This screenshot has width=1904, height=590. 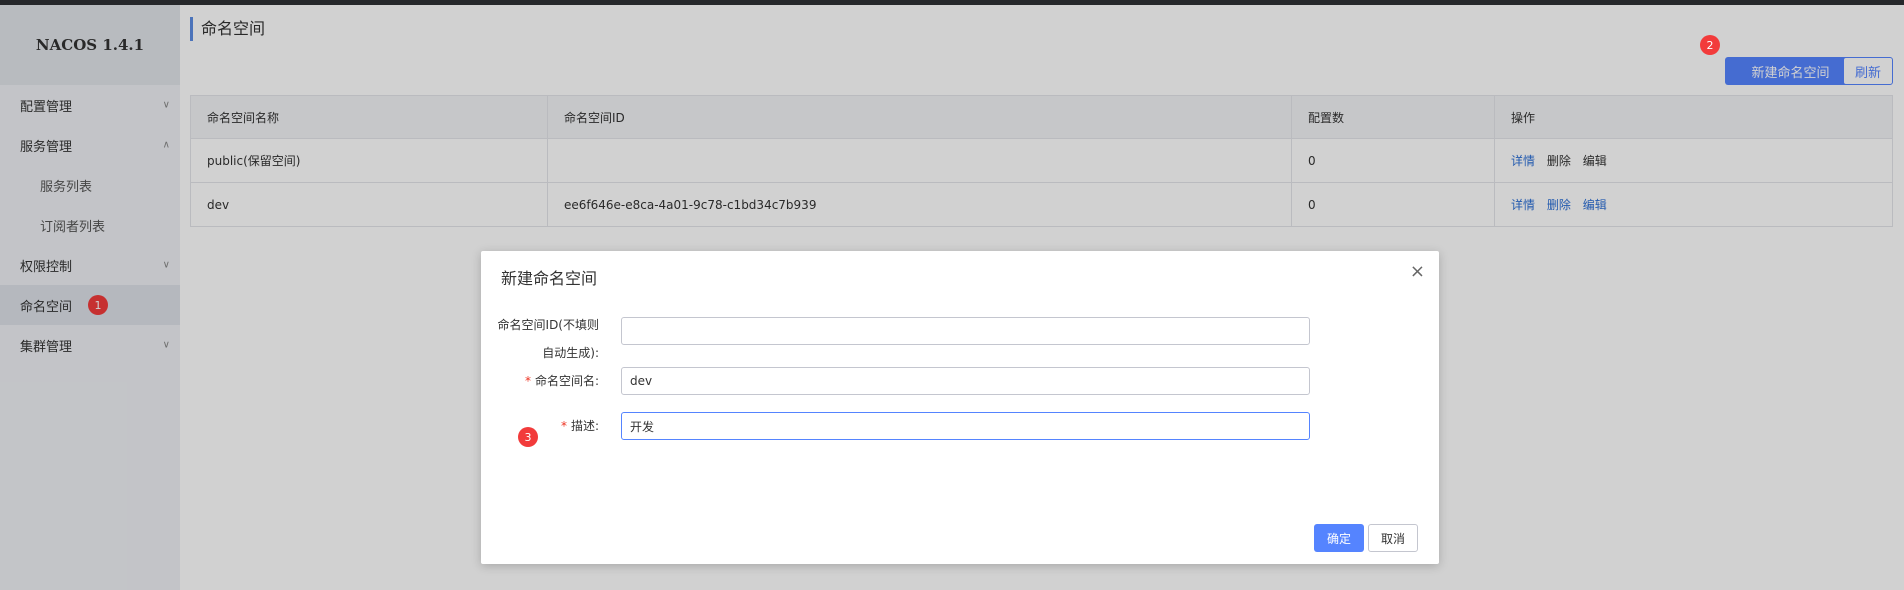 What do you see at coordinates (549, 278) in the screenshot?
I see `dialog-title: 新建命名空间` at bounding box center [549, 278].